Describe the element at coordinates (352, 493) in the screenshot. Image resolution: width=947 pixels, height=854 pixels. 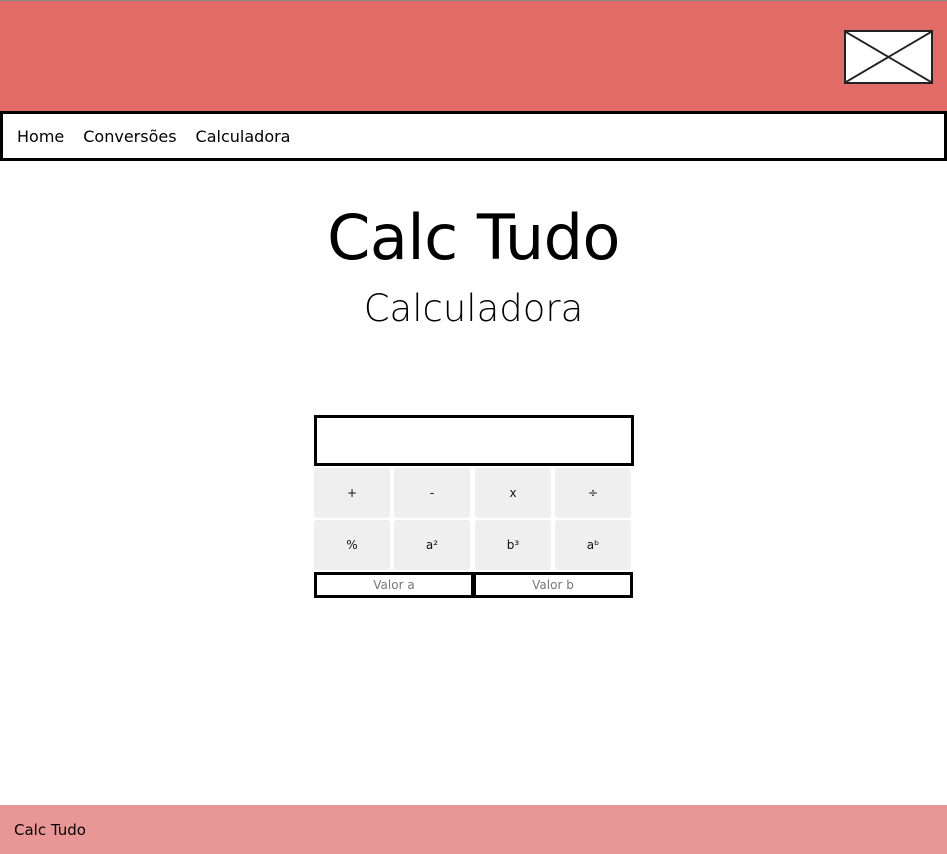
I see `add-button: +` at that location.